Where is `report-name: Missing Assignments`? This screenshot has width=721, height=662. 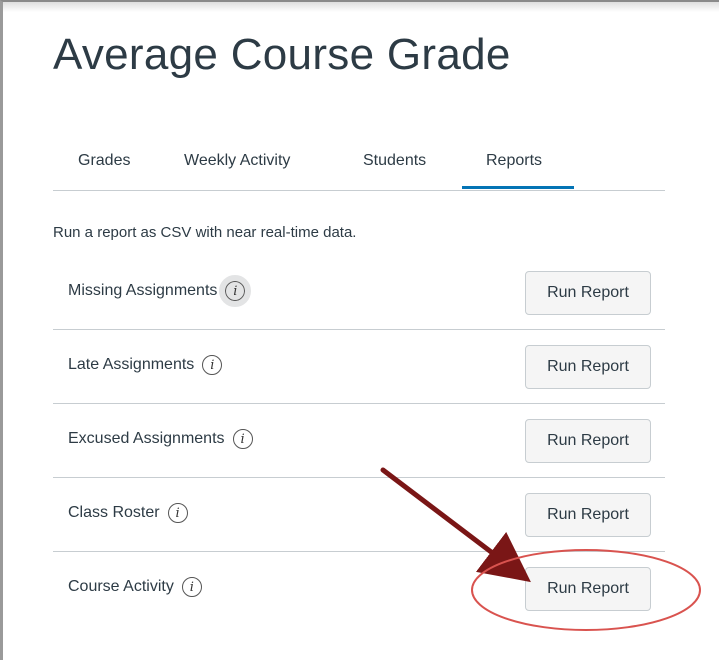
report-name: Missing Assignments is located at coordinates (143, 291).